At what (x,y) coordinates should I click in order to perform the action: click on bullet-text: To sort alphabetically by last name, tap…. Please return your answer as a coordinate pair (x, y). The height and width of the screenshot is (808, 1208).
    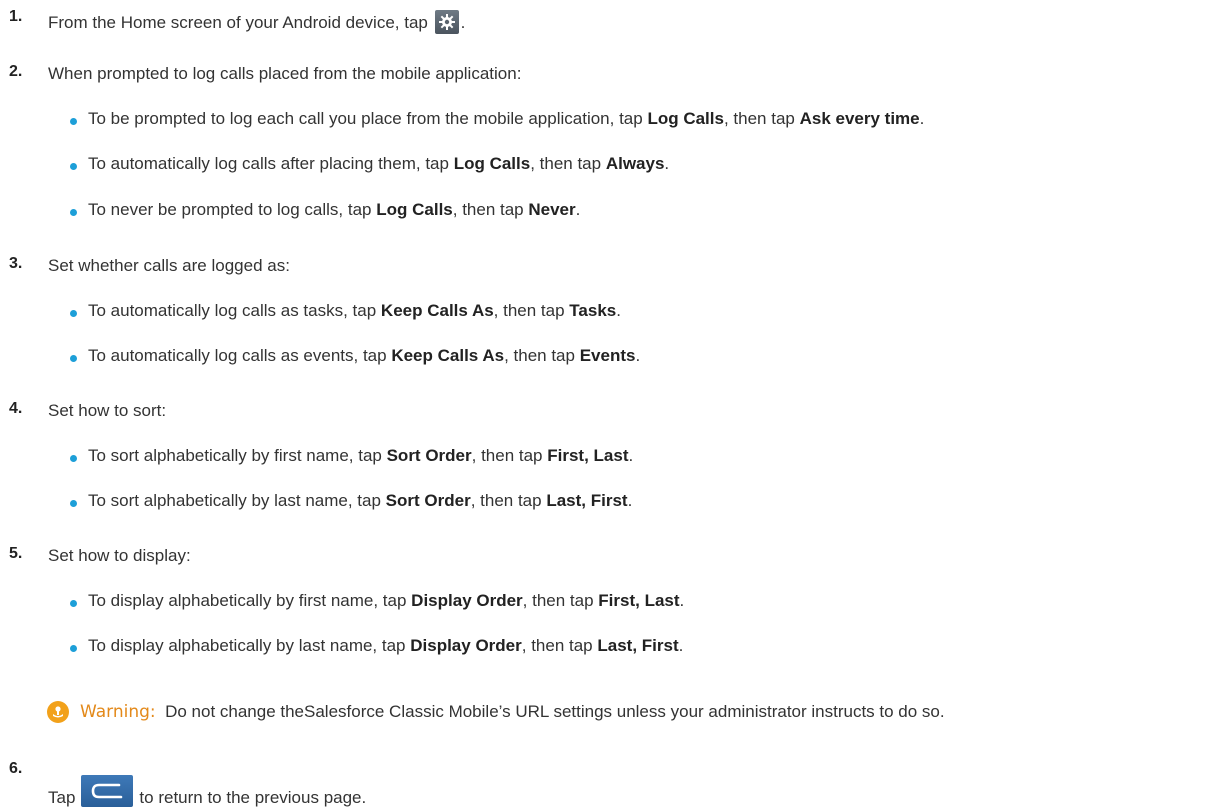
    Looking at the image, I should click on (360, 500).